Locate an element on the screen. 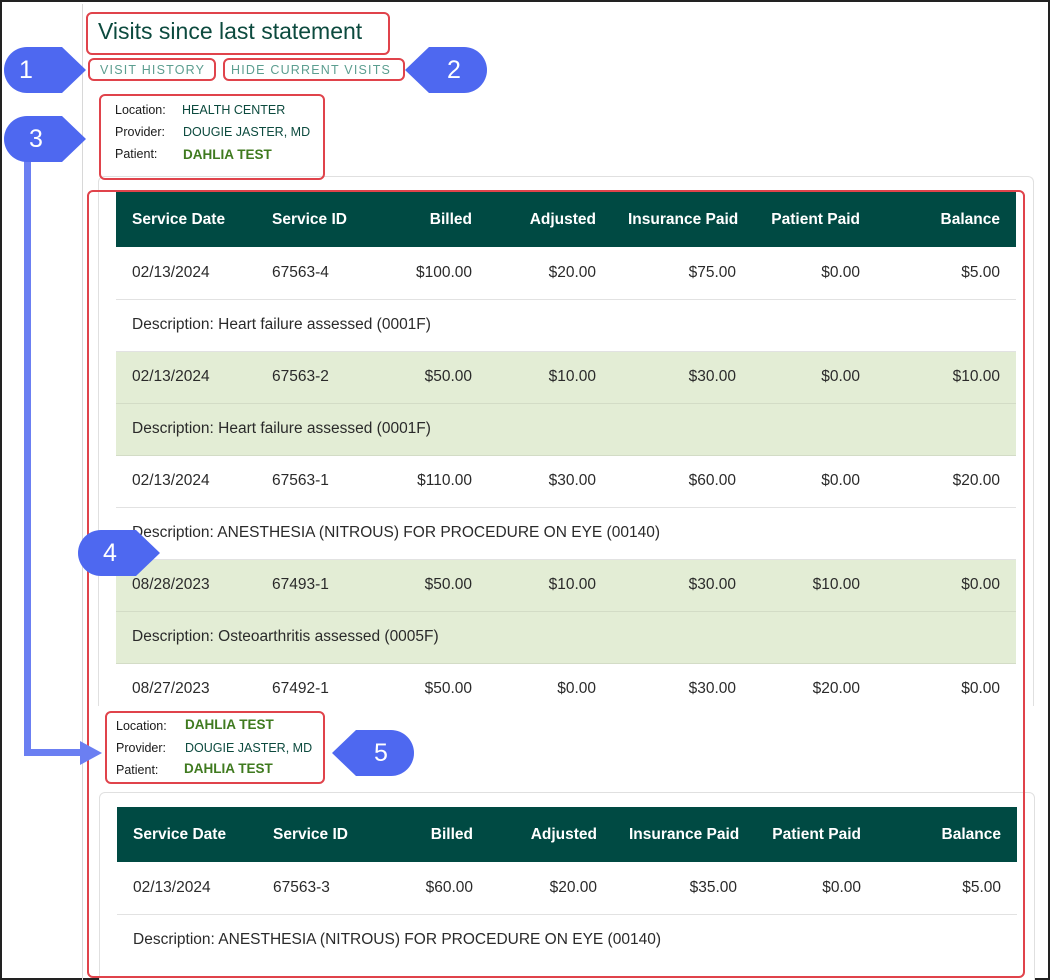  service-id-cell: 67493-1 is located at coordinates (321, 585).